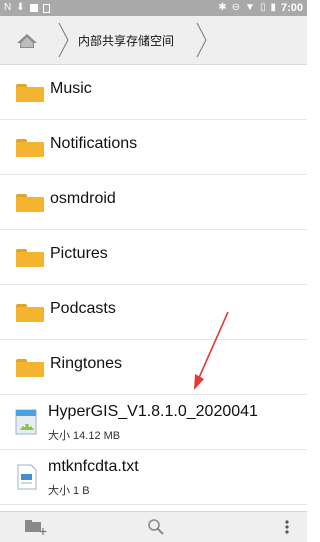 The height and width of the screenshot is (542, 320). I want to click on file-size: 大小 14.12 MB, so click(84, 436).